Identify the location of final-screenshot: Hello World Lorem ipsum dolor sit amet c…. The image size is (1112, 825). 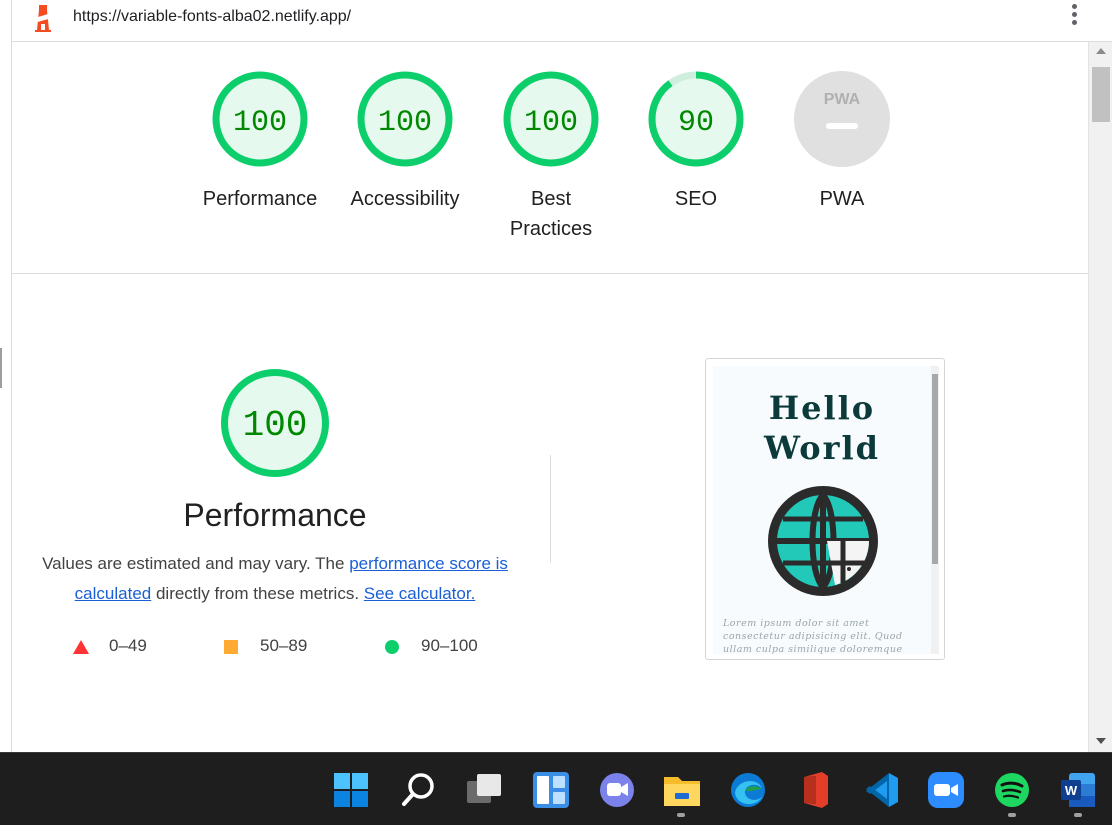
(825, 509).